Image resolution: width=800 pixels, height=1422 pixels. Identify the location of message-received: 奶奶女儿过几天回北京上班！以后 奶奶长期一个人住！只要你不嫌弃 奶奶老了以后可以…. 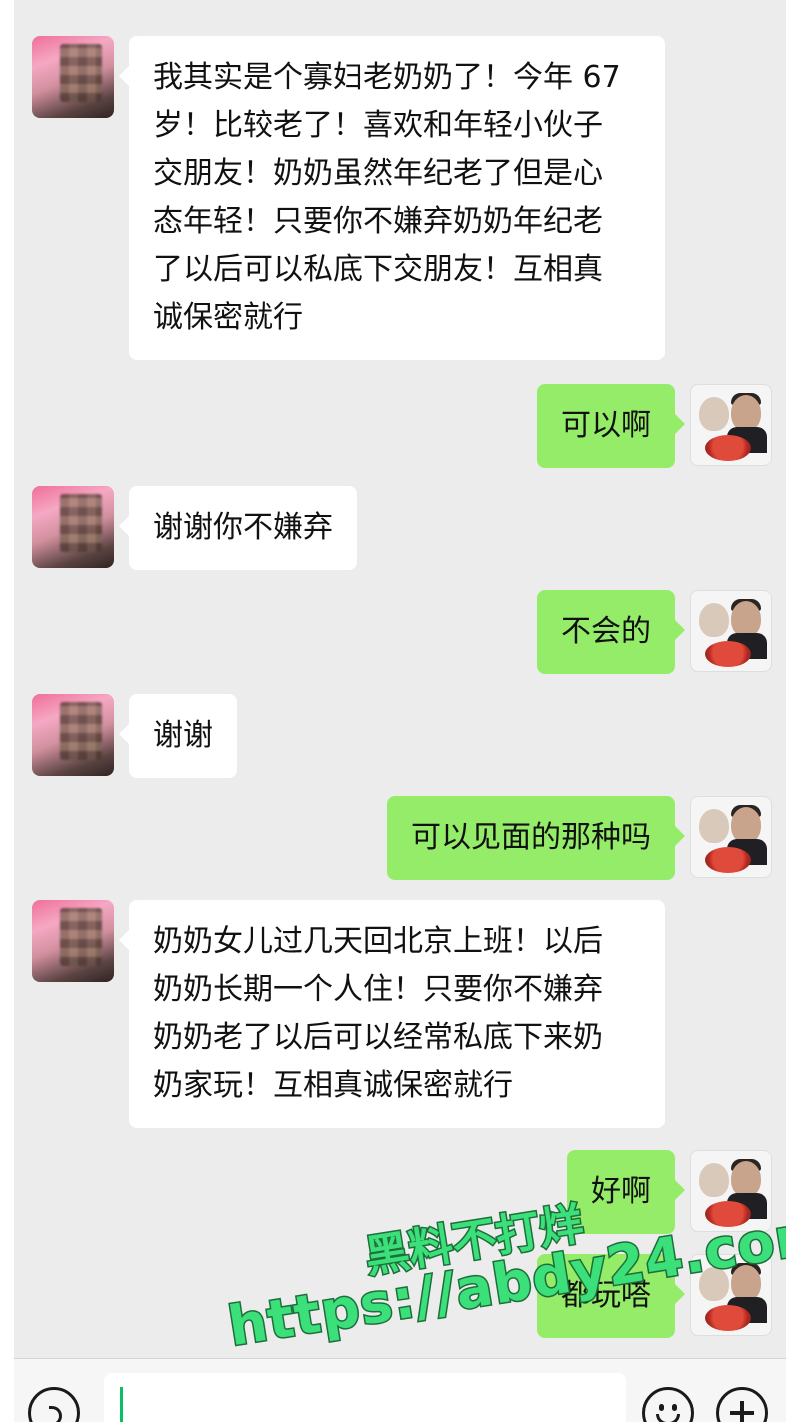
(356, 1014).